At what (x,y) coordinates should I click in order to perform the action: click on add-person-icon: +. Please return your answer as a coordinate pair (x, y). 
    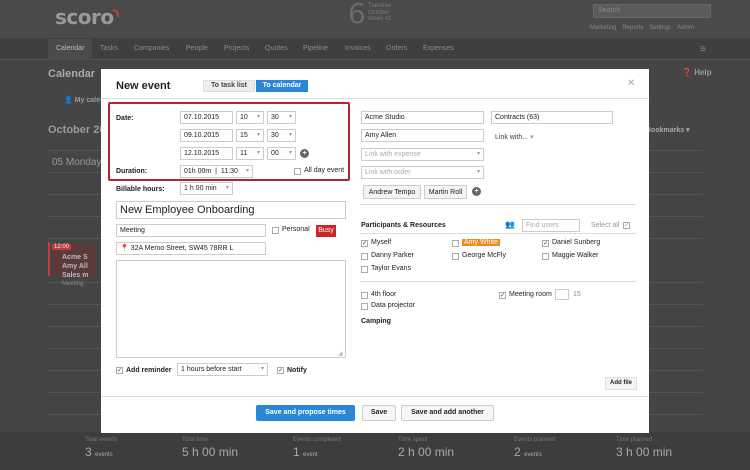
    Looking at the image, I should click on (476, 191).